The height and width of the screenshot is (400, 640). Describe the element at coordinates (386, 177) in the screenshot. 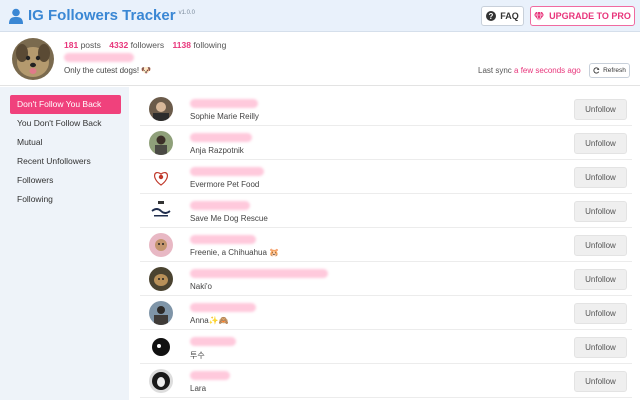

I see `list-item: Evermore Pet Food Unfollow` at that location.